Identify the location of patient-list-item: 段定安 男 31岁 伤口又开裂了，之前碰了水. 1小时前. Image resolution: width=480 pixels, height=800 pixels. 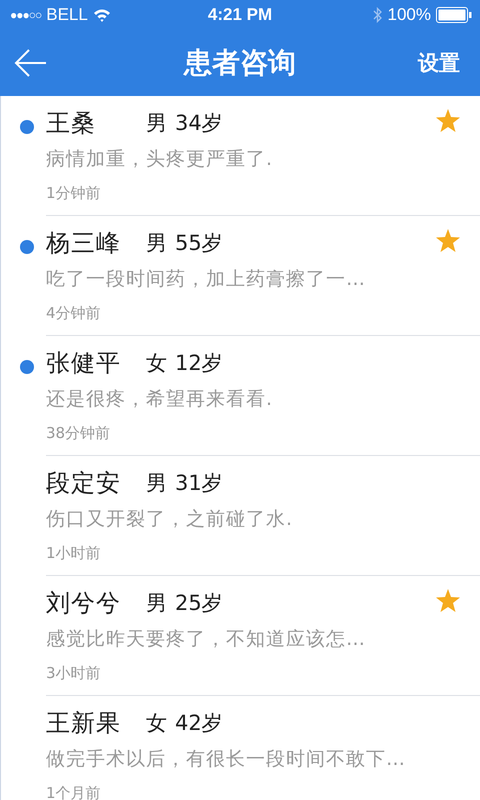
(240, 516).